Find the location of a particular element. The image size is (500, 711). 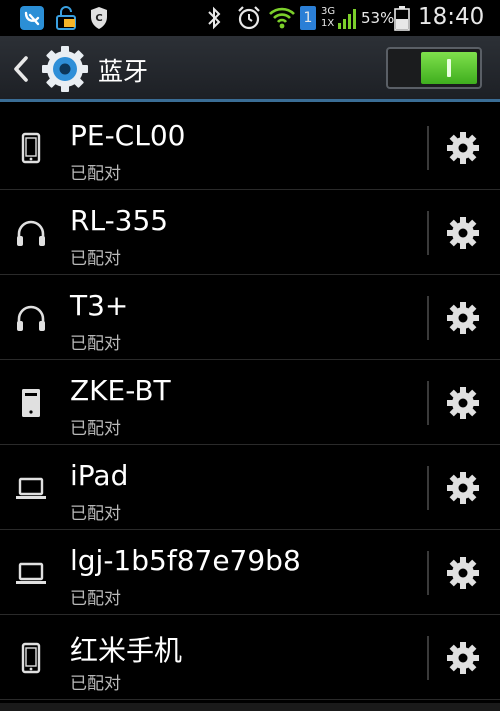

battery-percent: 53% is located at coordinates (378, 18).